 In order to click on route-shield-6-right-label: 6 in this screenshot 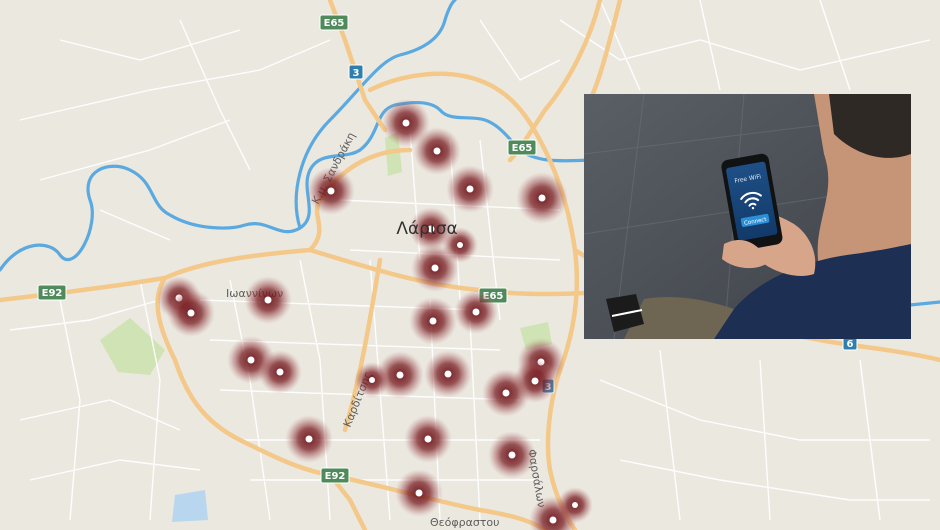, I will do `click(850, 344)`.